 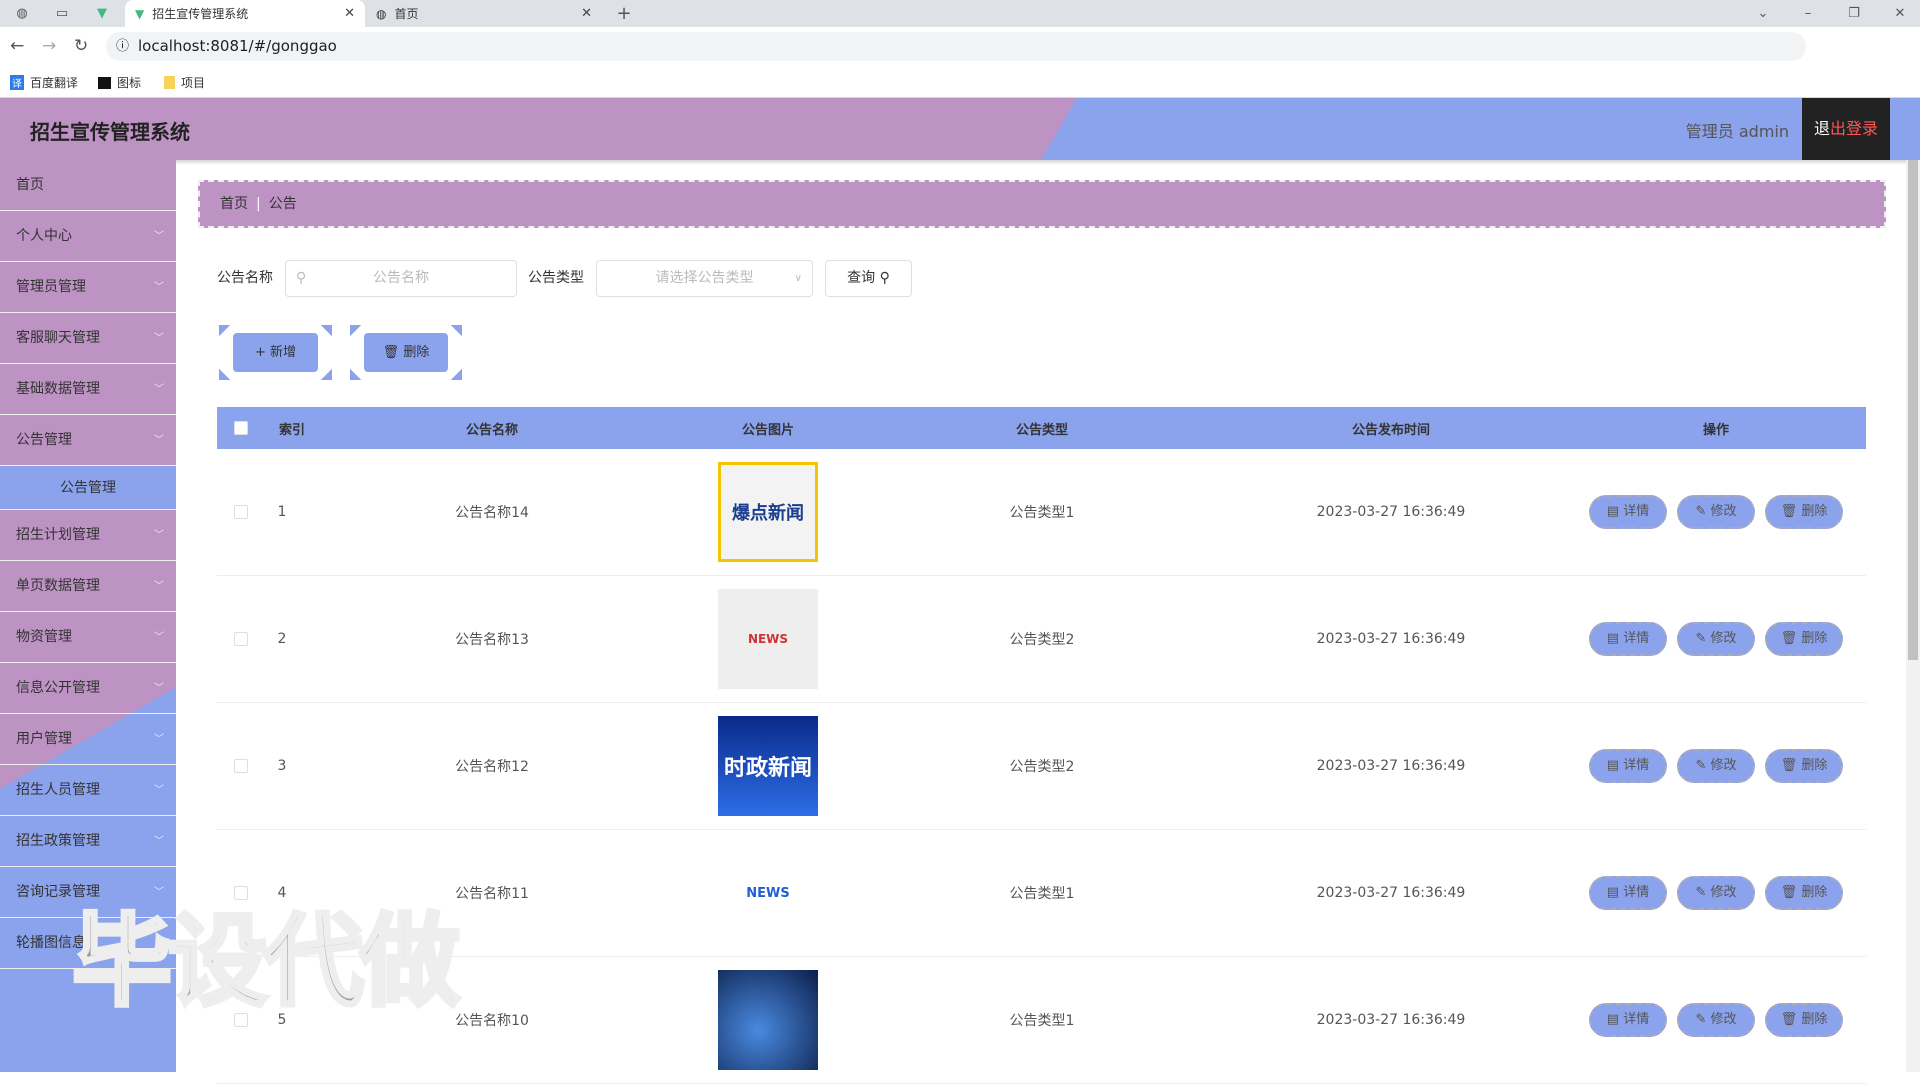 I want to click on back-icon: ←, so click(x=17, y=46).